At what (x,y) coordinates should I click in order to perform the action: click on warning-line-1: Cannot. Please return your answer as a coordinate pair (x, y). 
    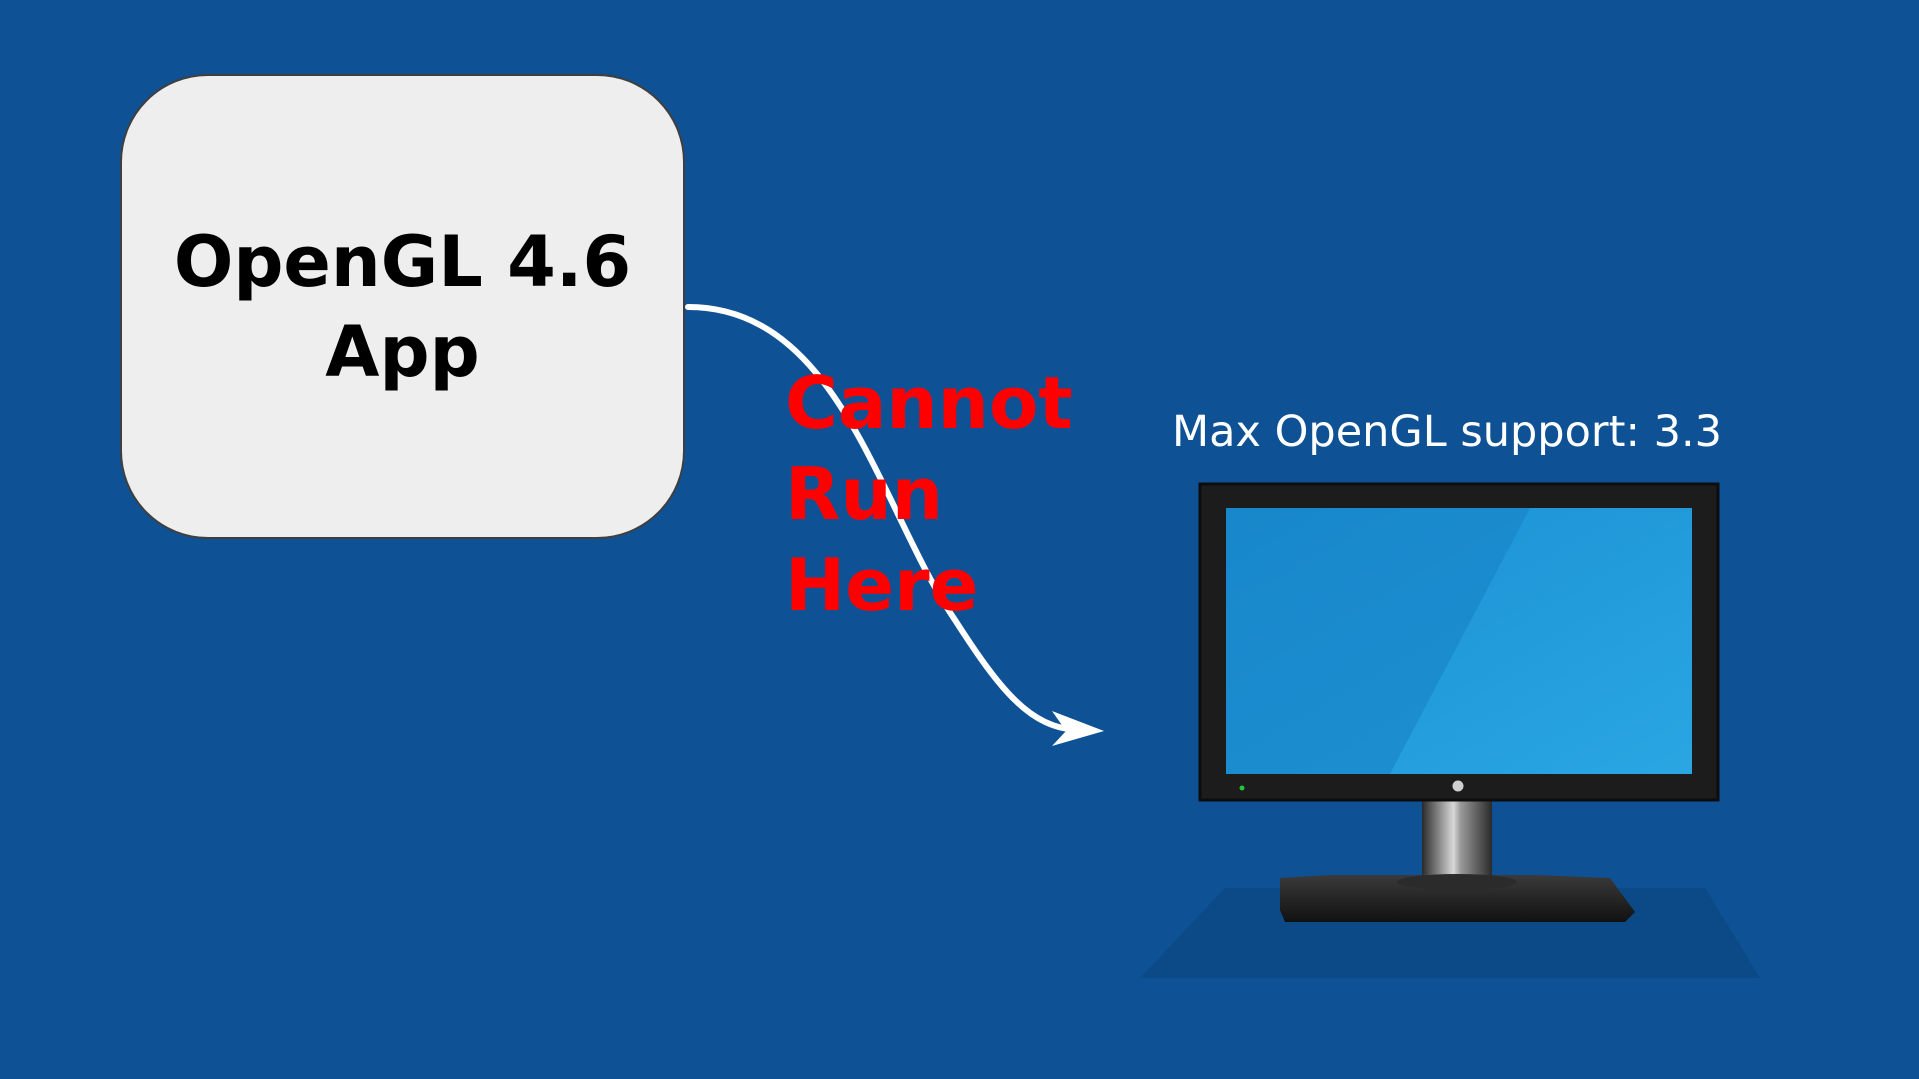
    Looking at the image, I should click on (929, 403).